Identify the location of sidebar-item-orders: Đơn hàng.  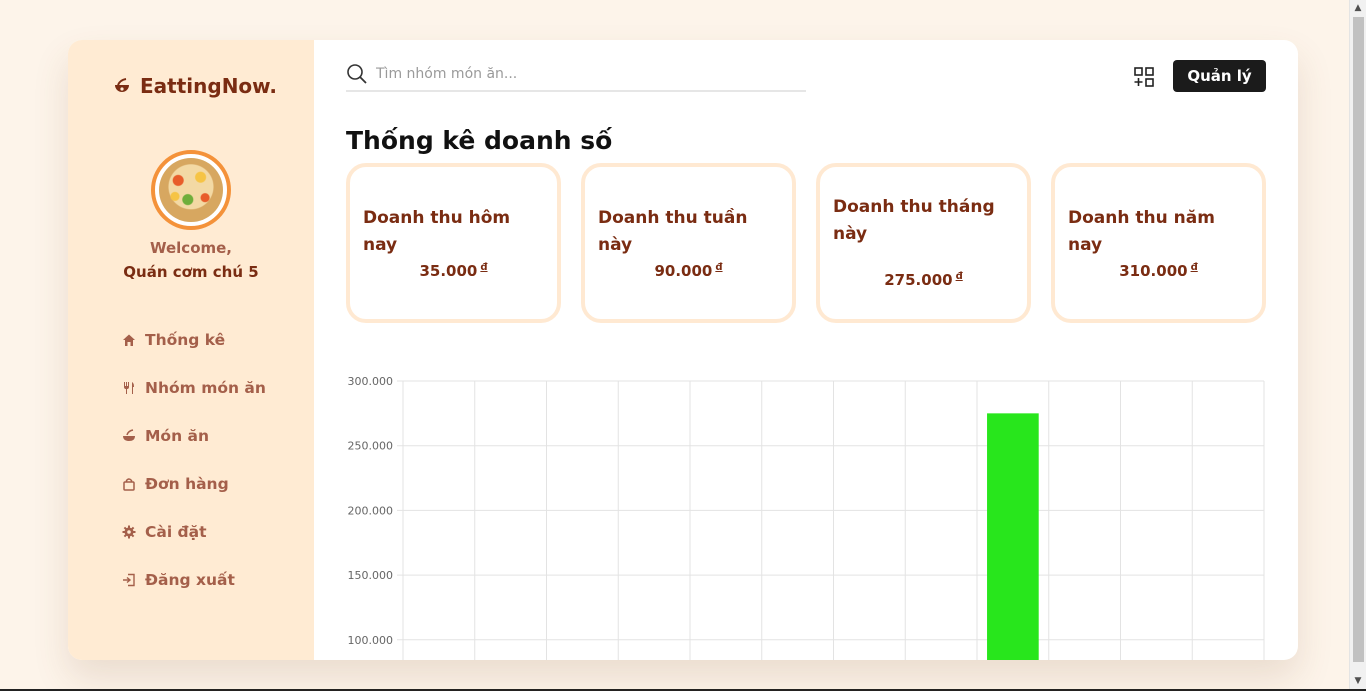
(194, 484).